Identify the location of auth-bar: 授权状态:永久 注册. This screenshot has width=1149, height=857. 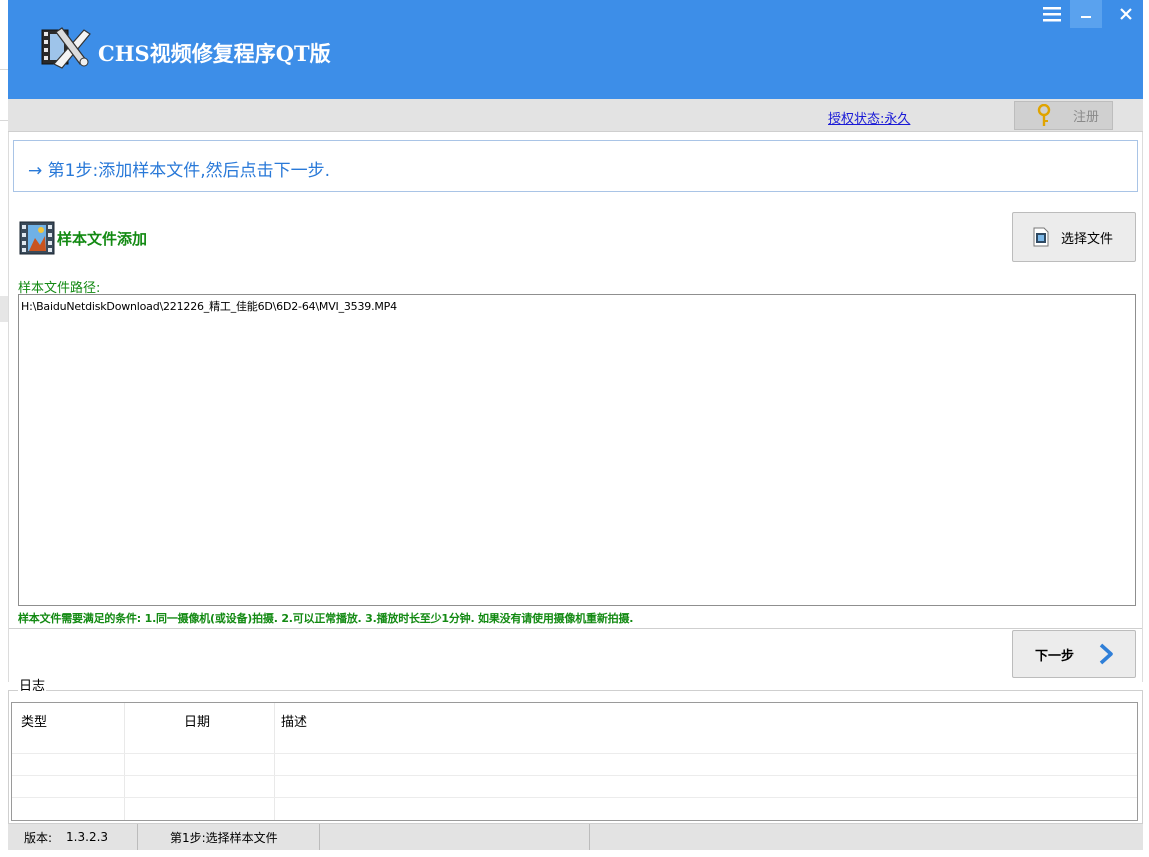
(575, 115).